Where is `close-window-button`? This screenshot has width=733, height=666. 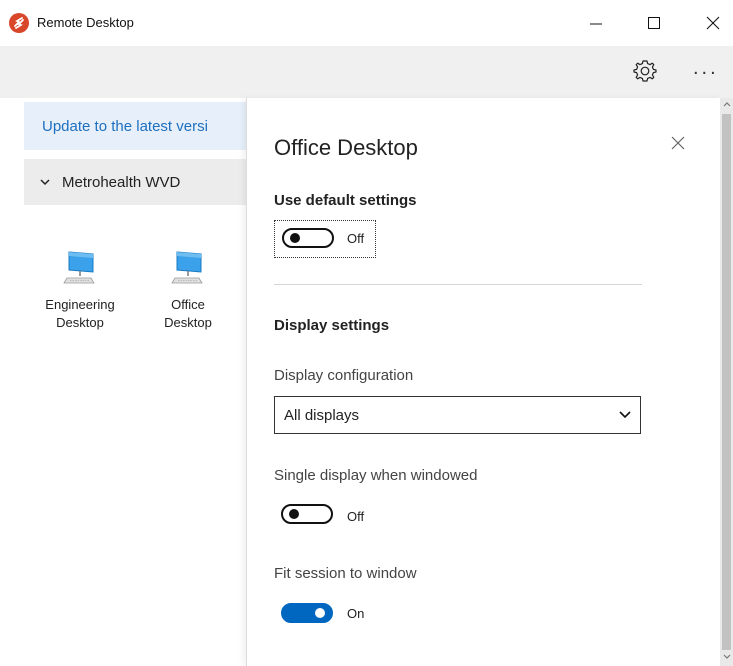
close-window-button is located at coordinates (713, 23).